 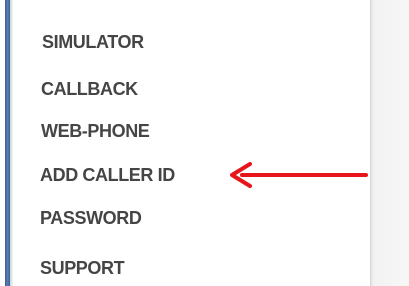 I want to click on menu-item-callback: CALLBACK, so click(x=180, y=89).